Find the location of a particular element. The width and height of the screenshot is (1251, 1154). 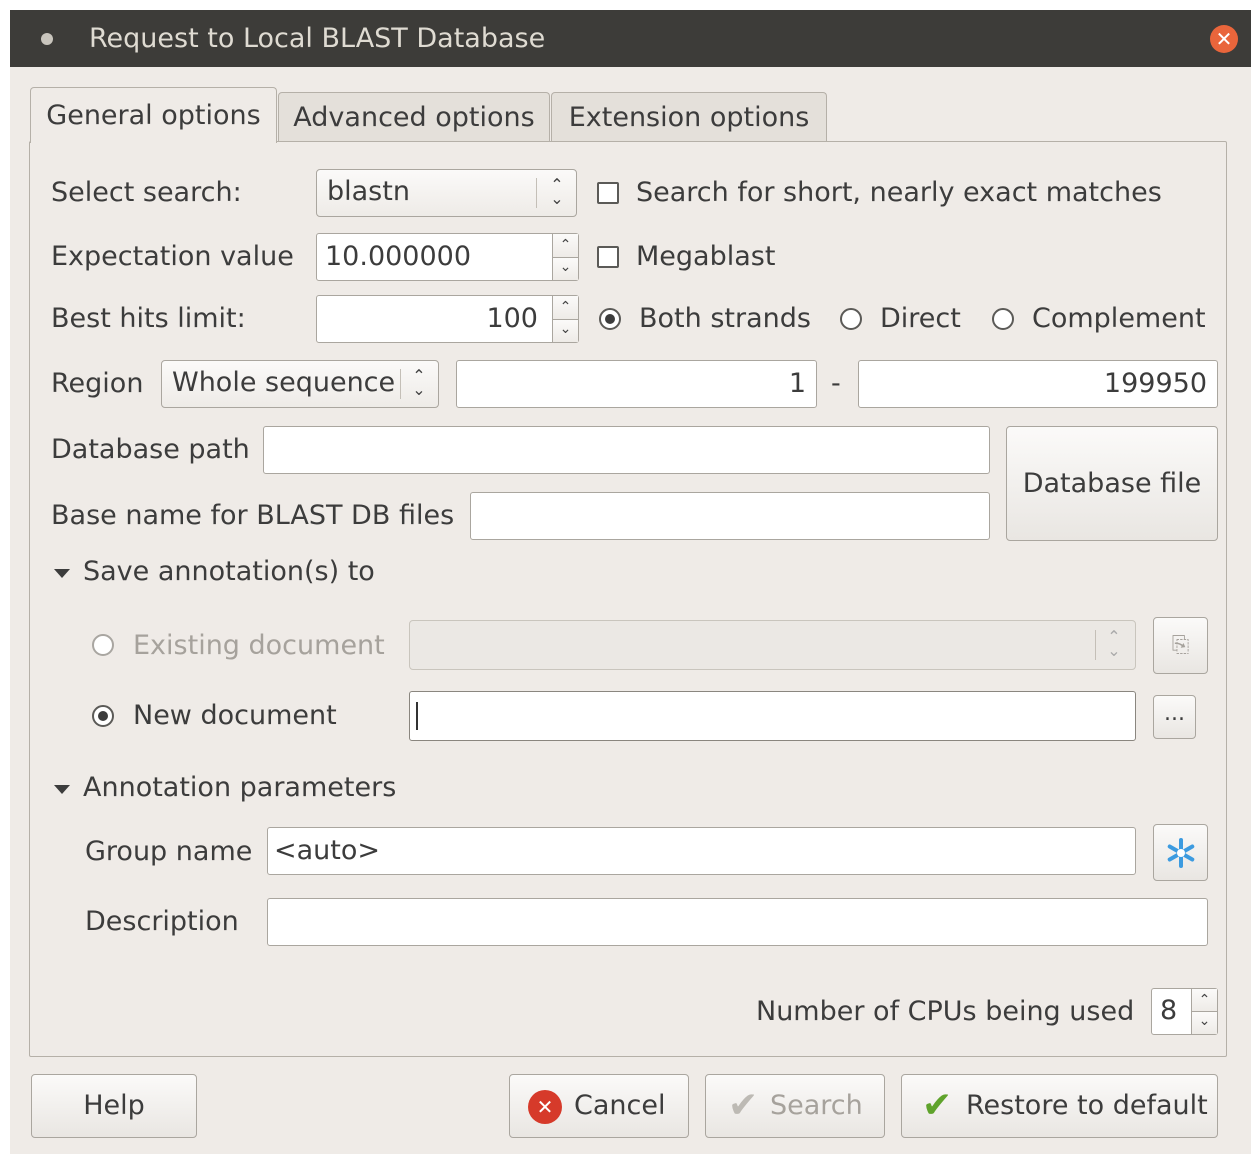

complement-radio is located at coordinates (1003, 319).